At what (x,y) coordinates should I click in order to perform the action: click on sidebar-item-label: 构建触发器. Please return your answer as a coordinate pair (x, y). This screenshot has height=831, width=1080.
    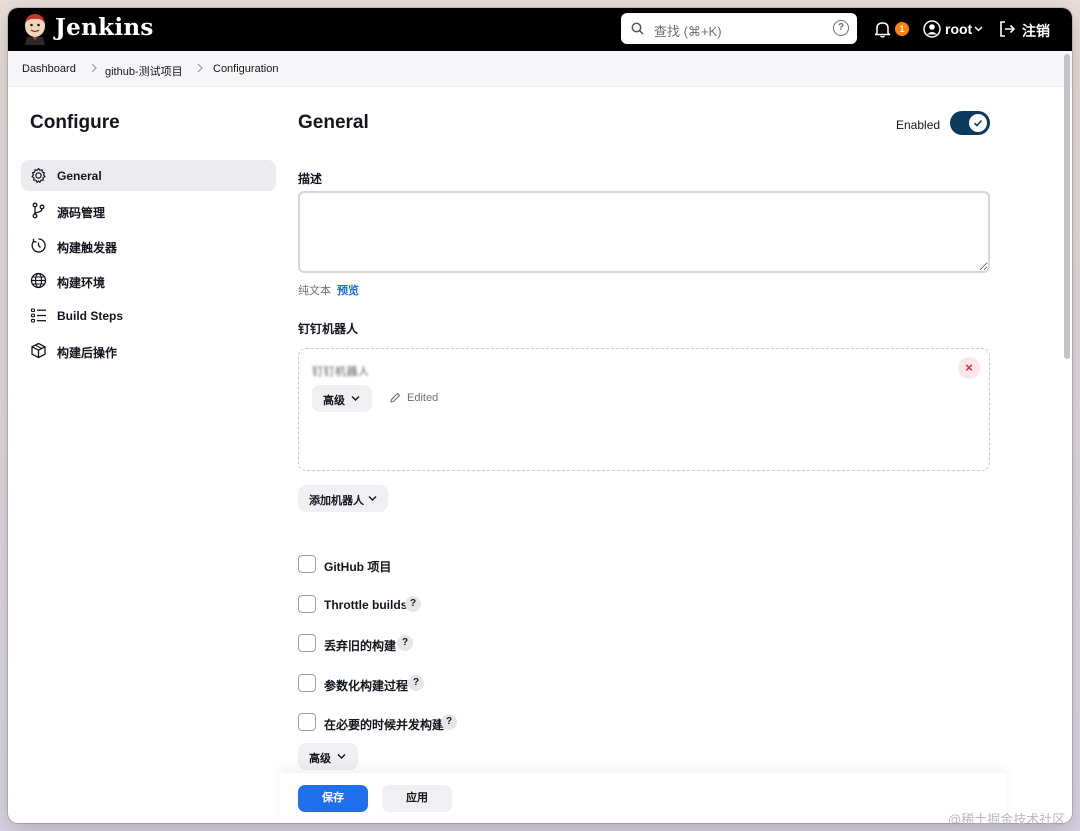
    Looking at the image, I should click on (87, 248).